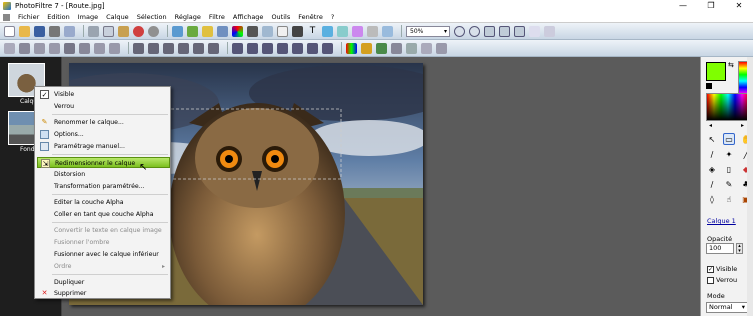 Image resolution: width=753 pixels, height=316 pixels. Describe the element at coordinates (103, 242) in the screenshot. I see `menu-item-merge-shadow: Fusionner l'ombre` at that location.